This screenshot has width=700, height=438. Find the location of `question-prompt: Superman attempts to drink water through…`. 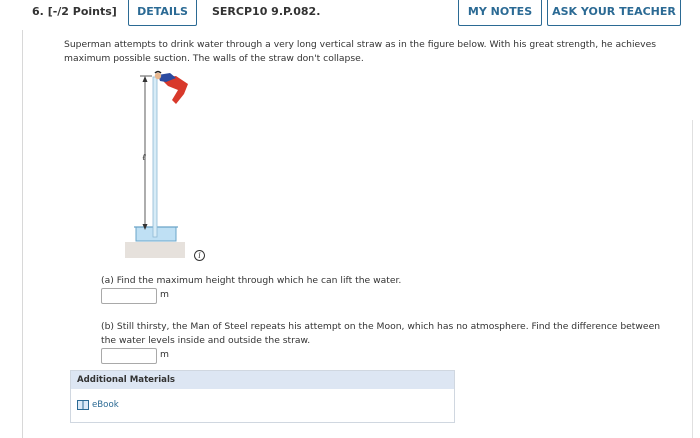

question-prompt: Superman attempts to drink water through… is located at coordinates (360, 51).